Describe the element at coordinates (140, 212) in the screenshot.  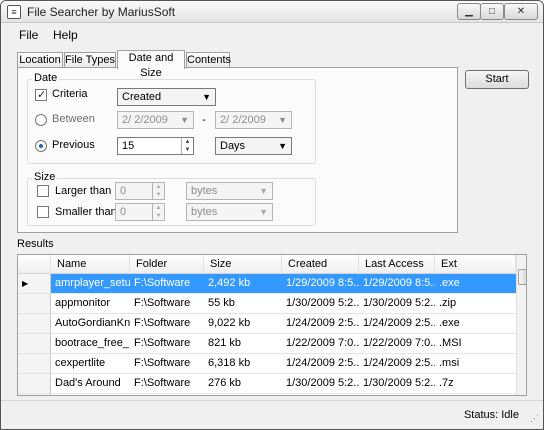
I see `smaller-than-stepper: 0 ▲ ▼` at that location.